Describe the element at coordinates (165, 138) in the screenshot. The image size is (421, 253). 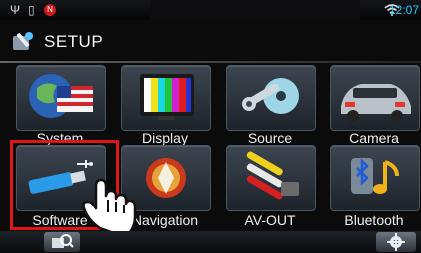
I see `display-label: Display` at that location.